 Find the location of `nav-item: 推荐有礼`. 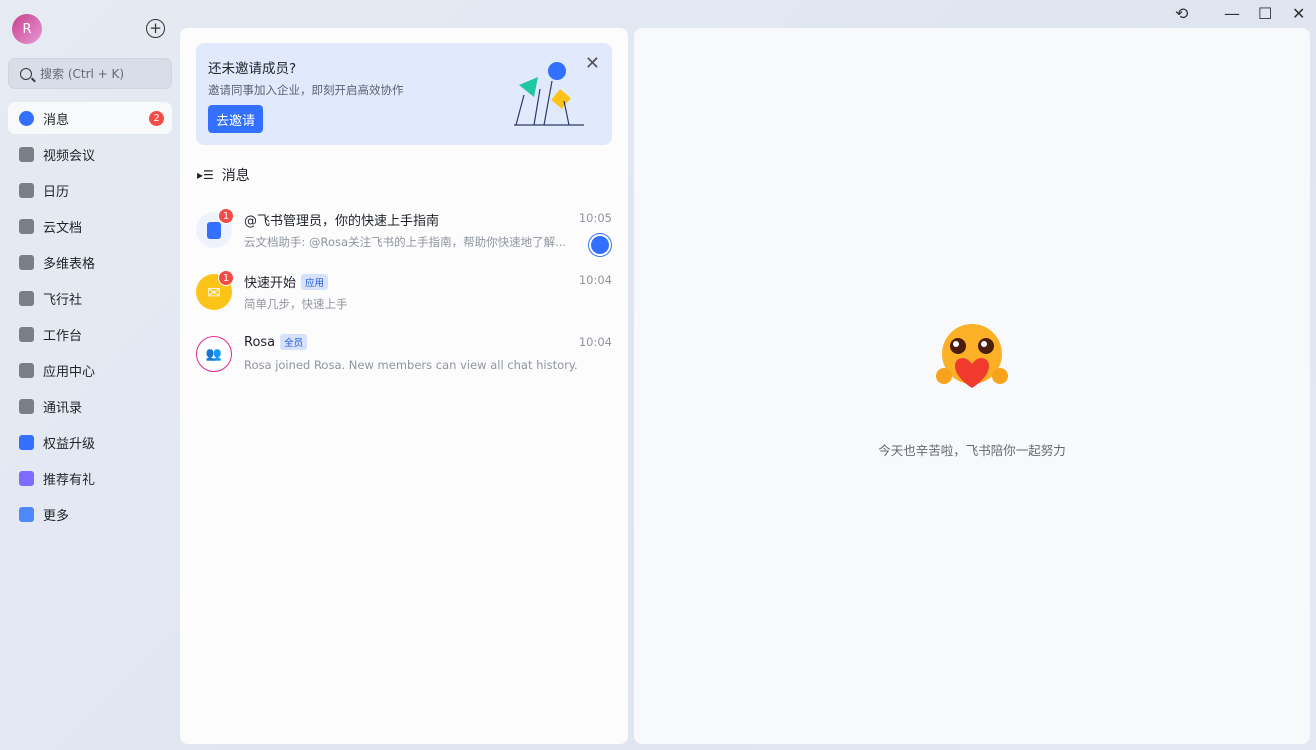

nav-item: 推荐有礼 is located at coordinates (90, 478).